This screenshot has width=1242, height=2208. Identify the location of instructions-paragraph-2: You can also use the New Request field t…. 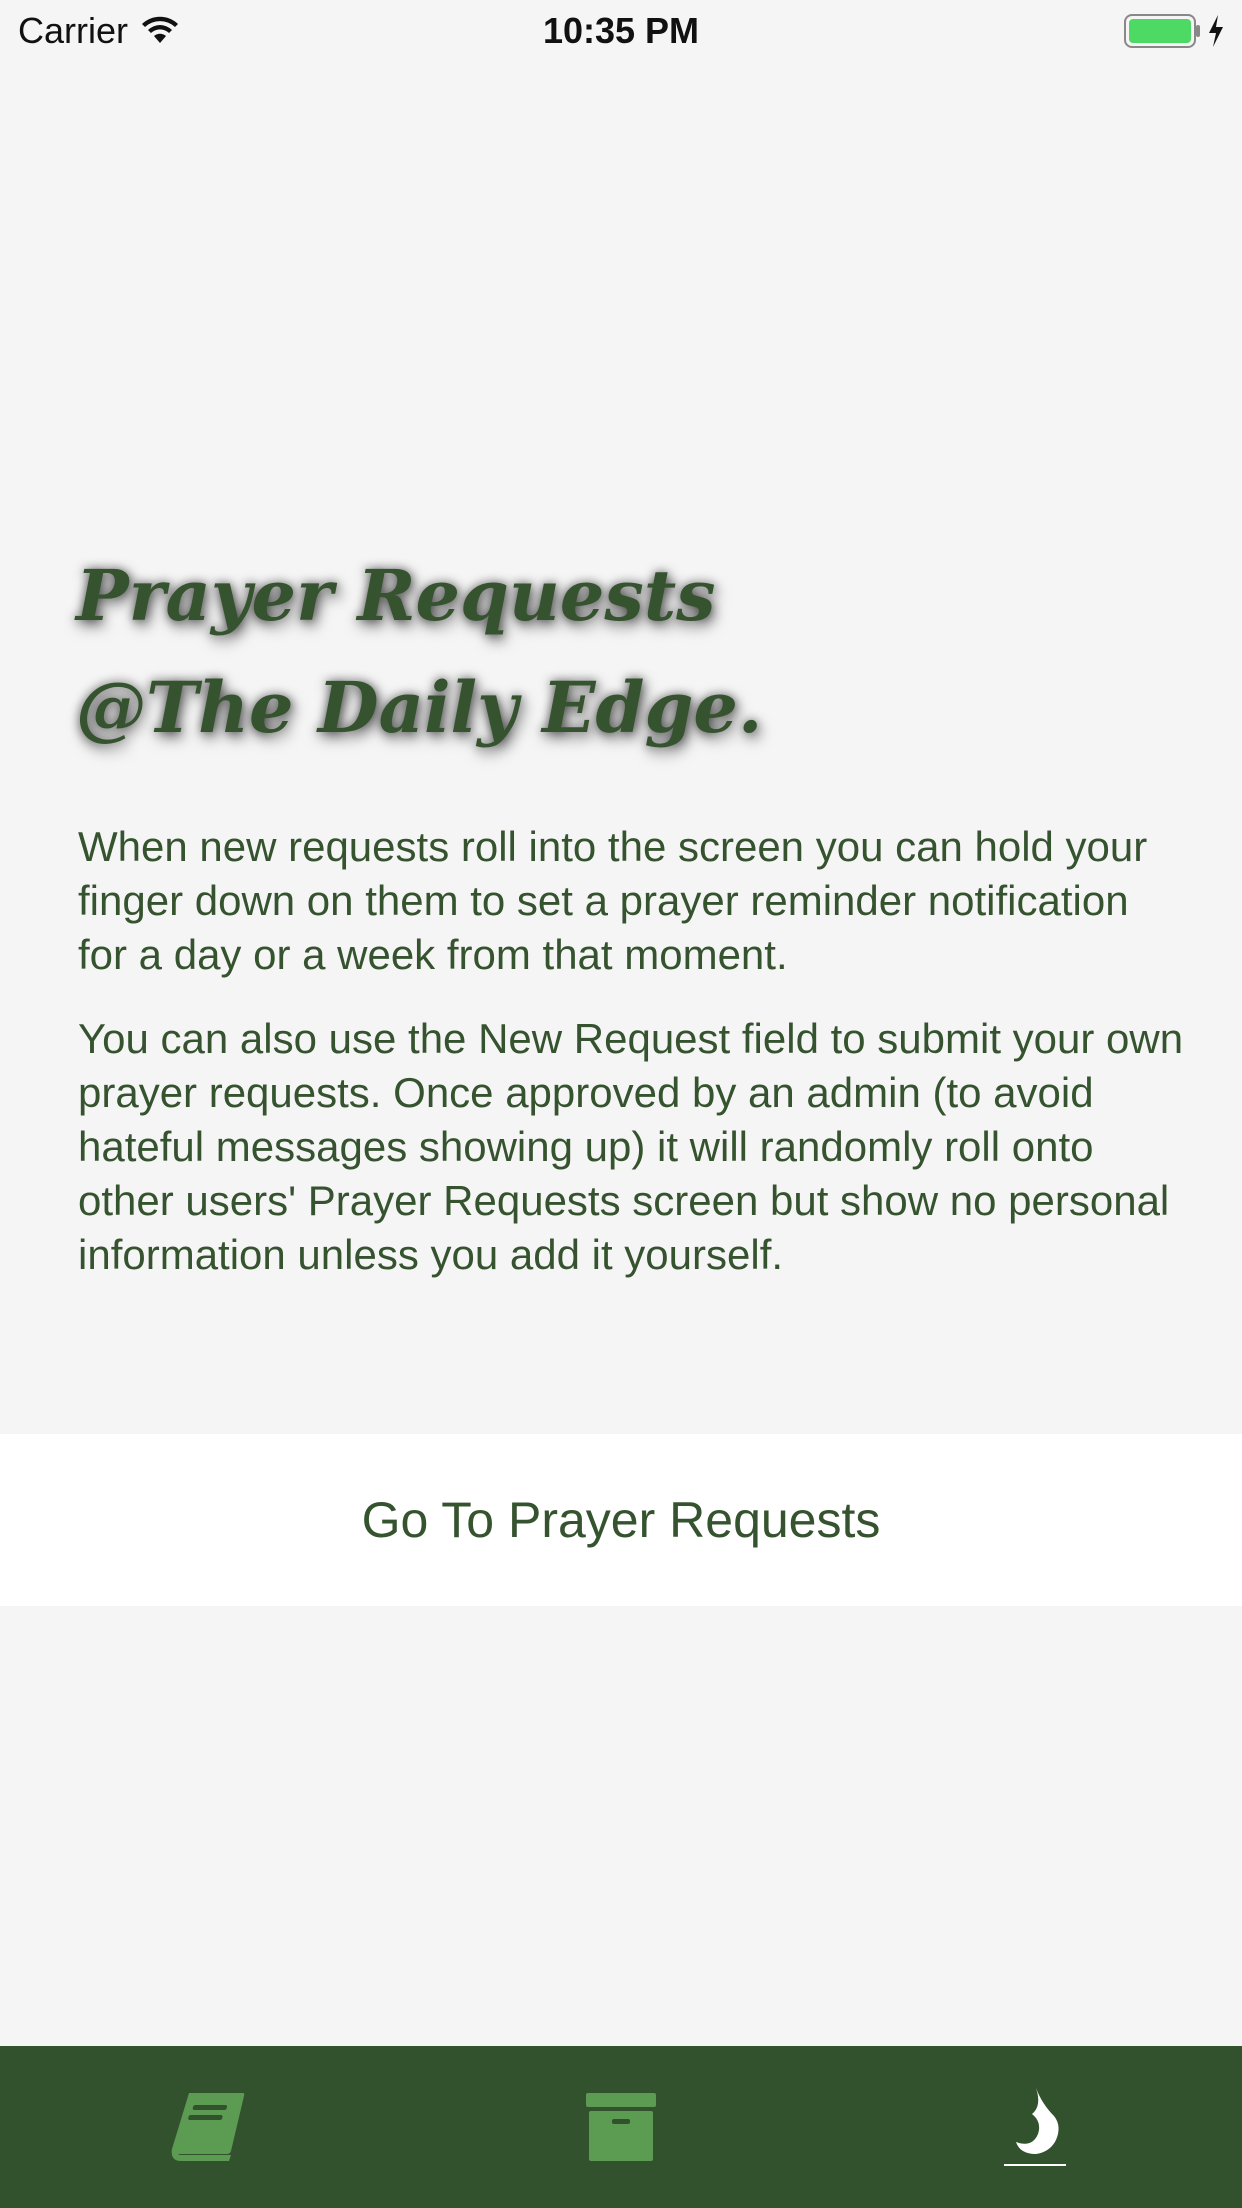
(631, 1146).